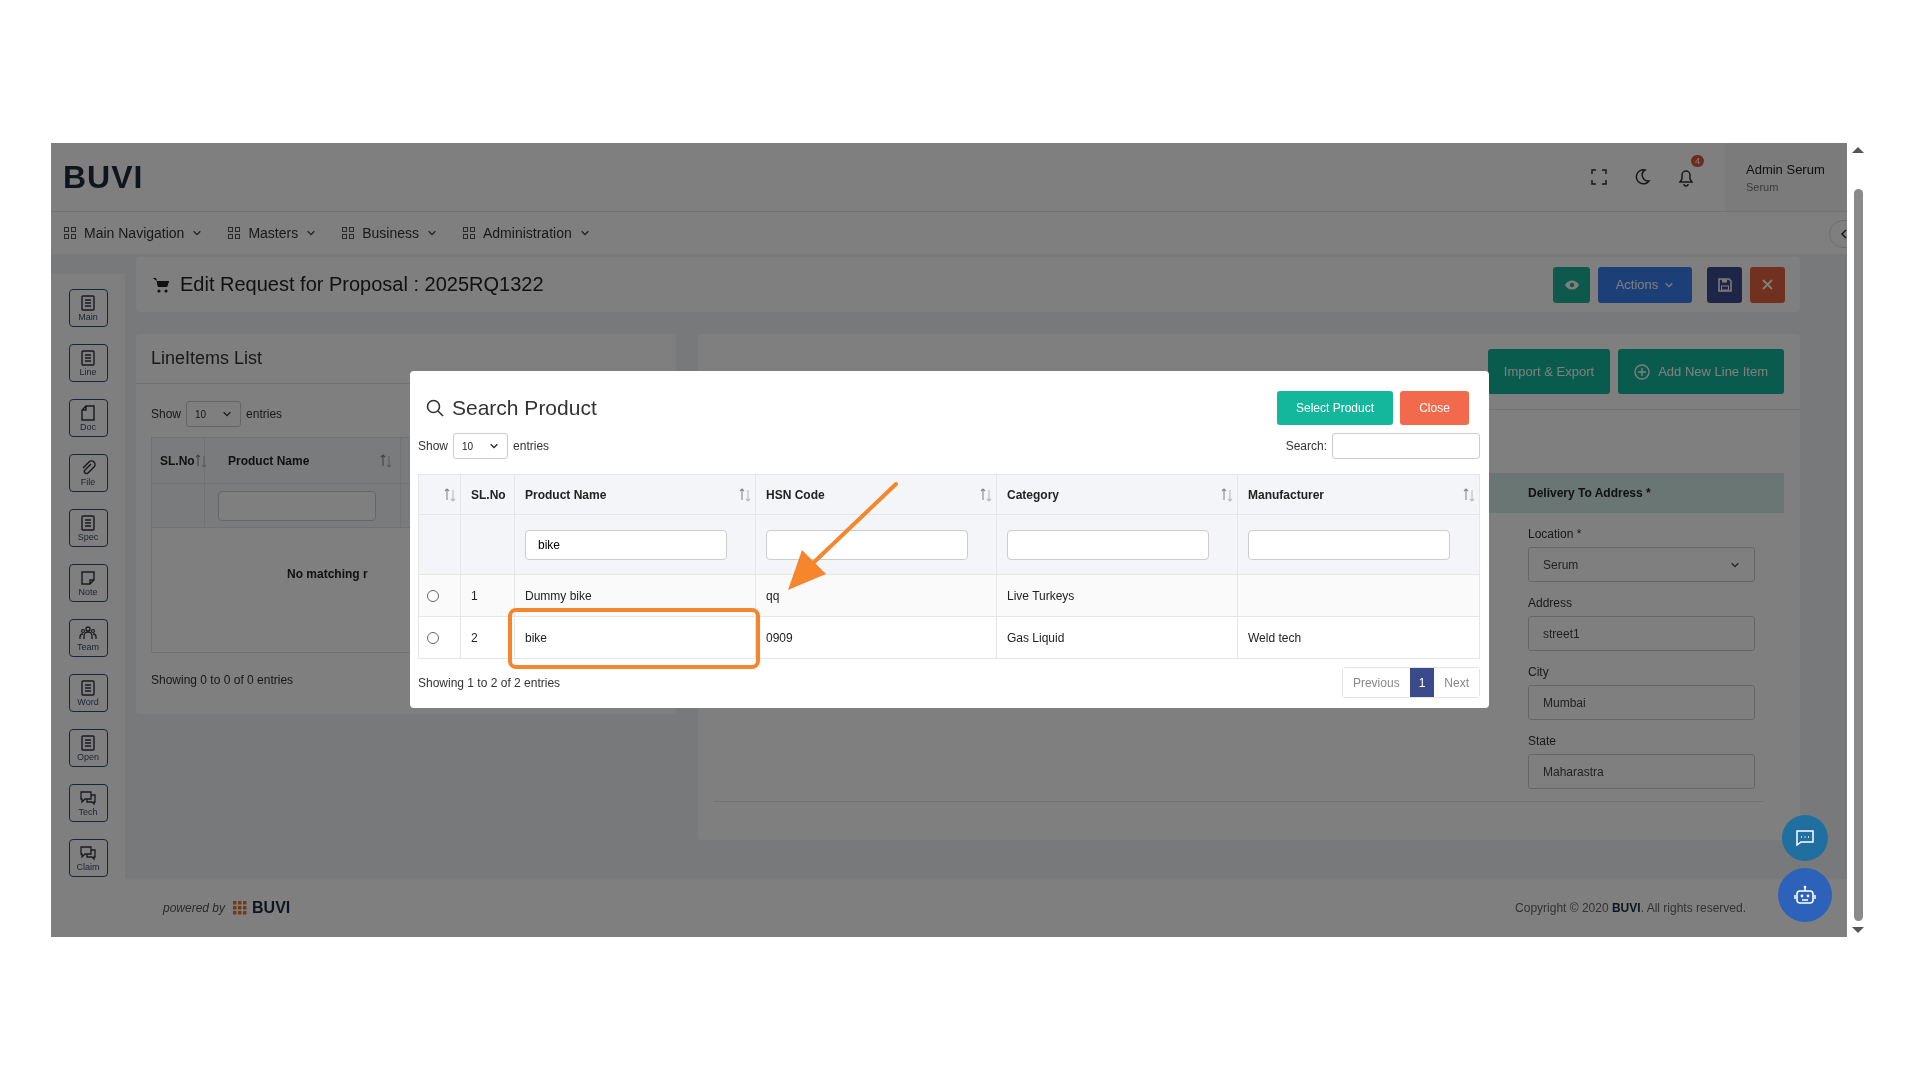  What do you see at coordinates (327, 574) in the screenshot?
I see `empty-message: No matching r` at bounding box center [327, 574].